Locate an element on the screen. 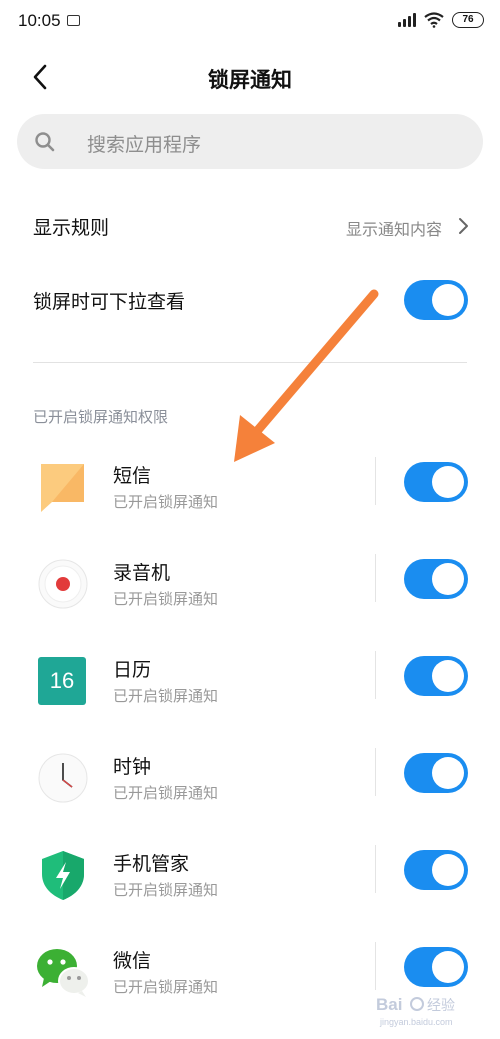 This screenshot has width=500, height=1039. sim-icon is located at coordinates (73, 20).